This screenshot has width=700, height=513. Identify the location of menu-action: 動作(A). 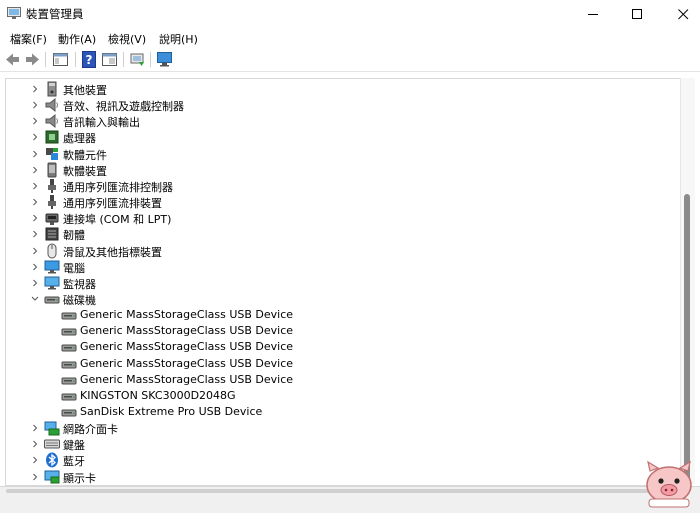
(77, 39).